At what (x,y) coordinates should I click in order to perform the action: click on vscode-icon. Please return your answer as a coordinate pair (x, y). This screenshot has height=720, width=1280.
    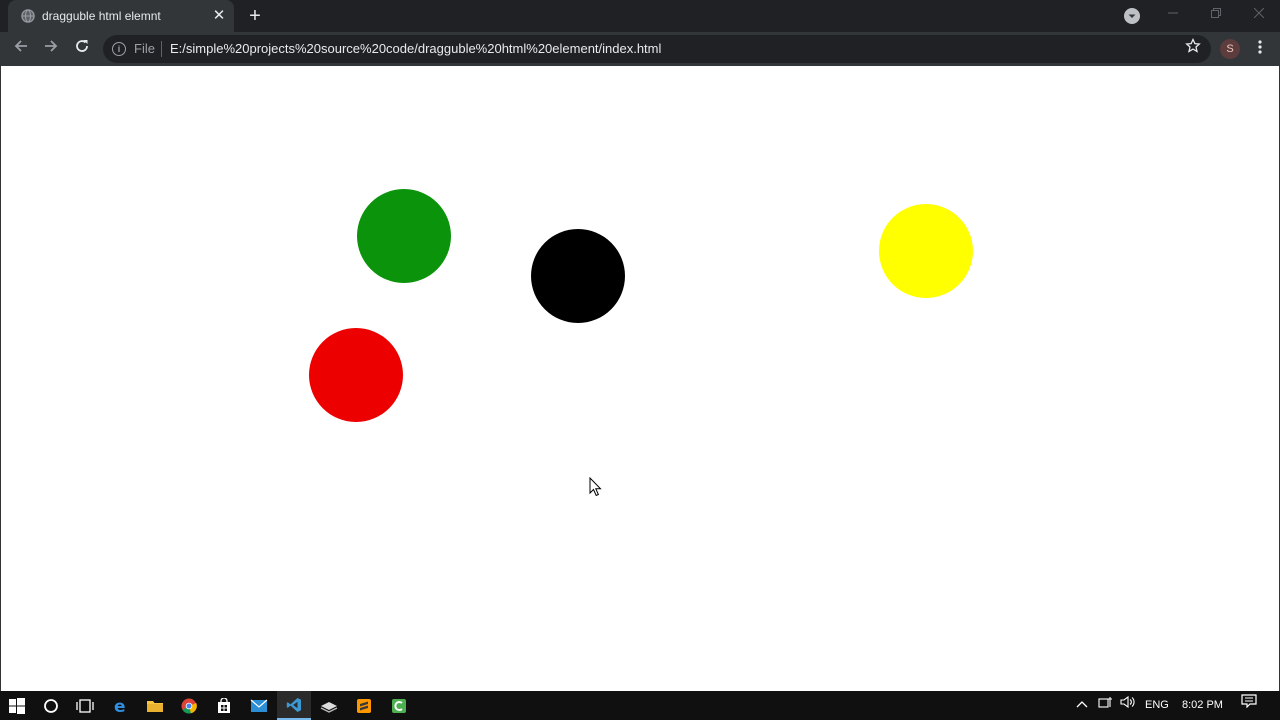
    Looking at the image, I should click on (294, 705).